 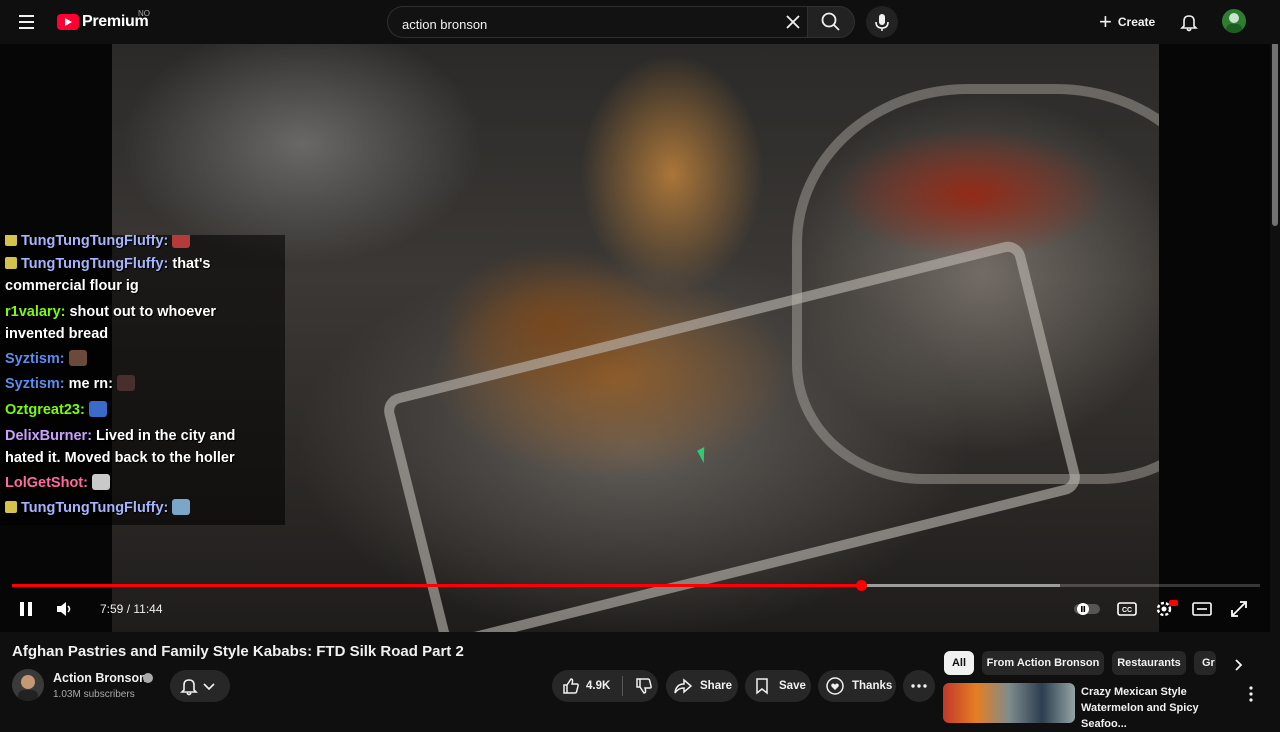 I want to click on thanks-label: Thanks, so click(x=872, y=686).